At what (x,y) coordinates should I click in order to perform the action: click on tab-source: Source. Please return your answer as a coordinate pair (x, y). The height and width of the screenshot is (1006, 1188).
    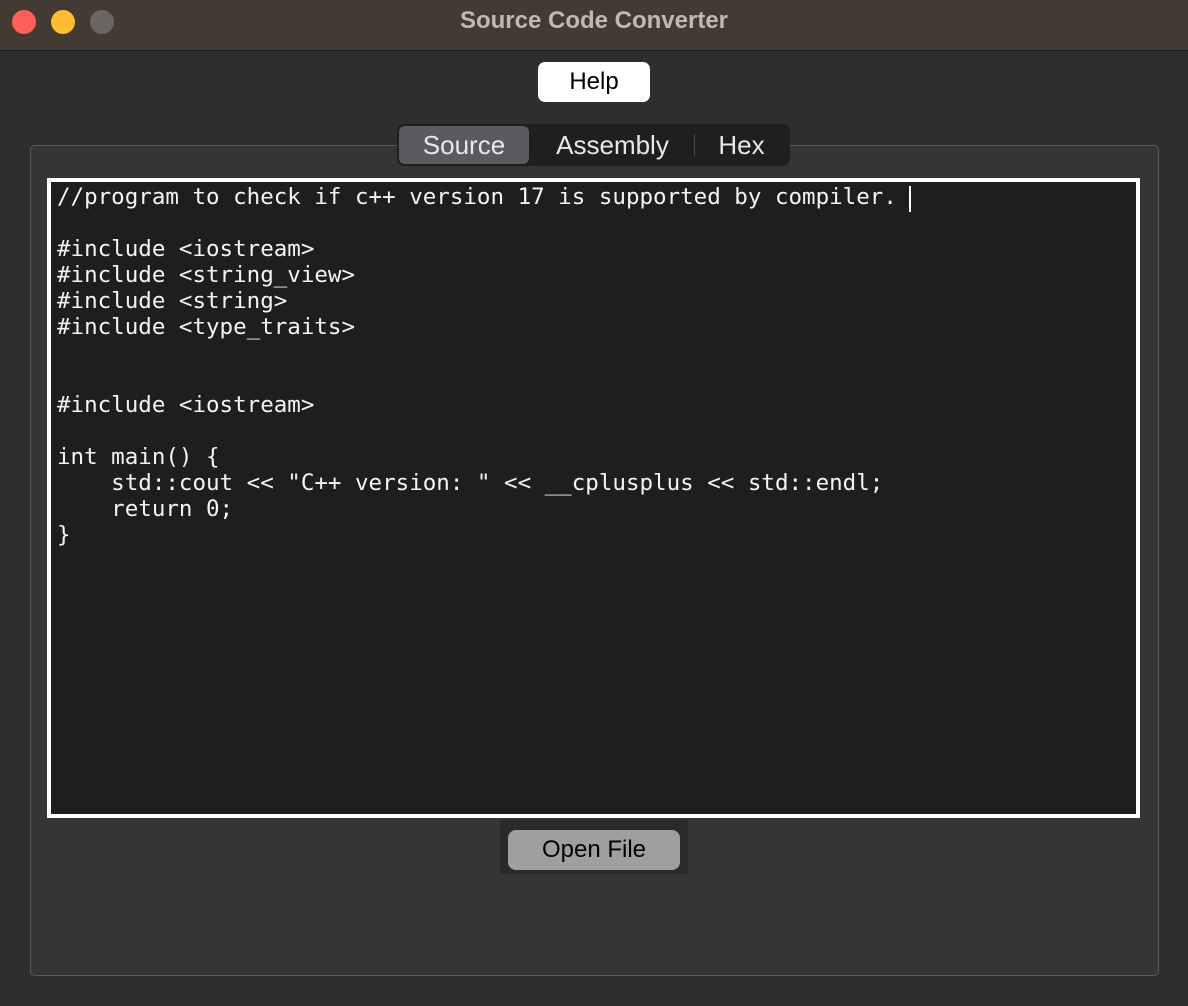
    Looking at the image, I should click on (464, 145).